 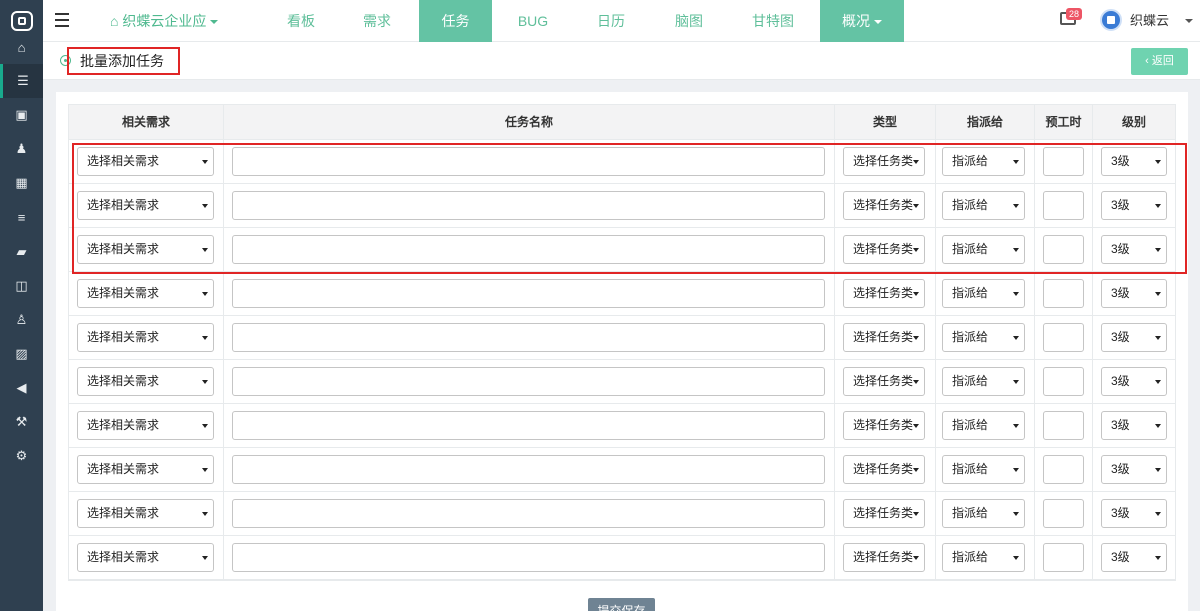 What do you see at coordinates (1189, 21) in the screenshot?
I see `chevron-down-icon` at bounding box center [1189, 21].